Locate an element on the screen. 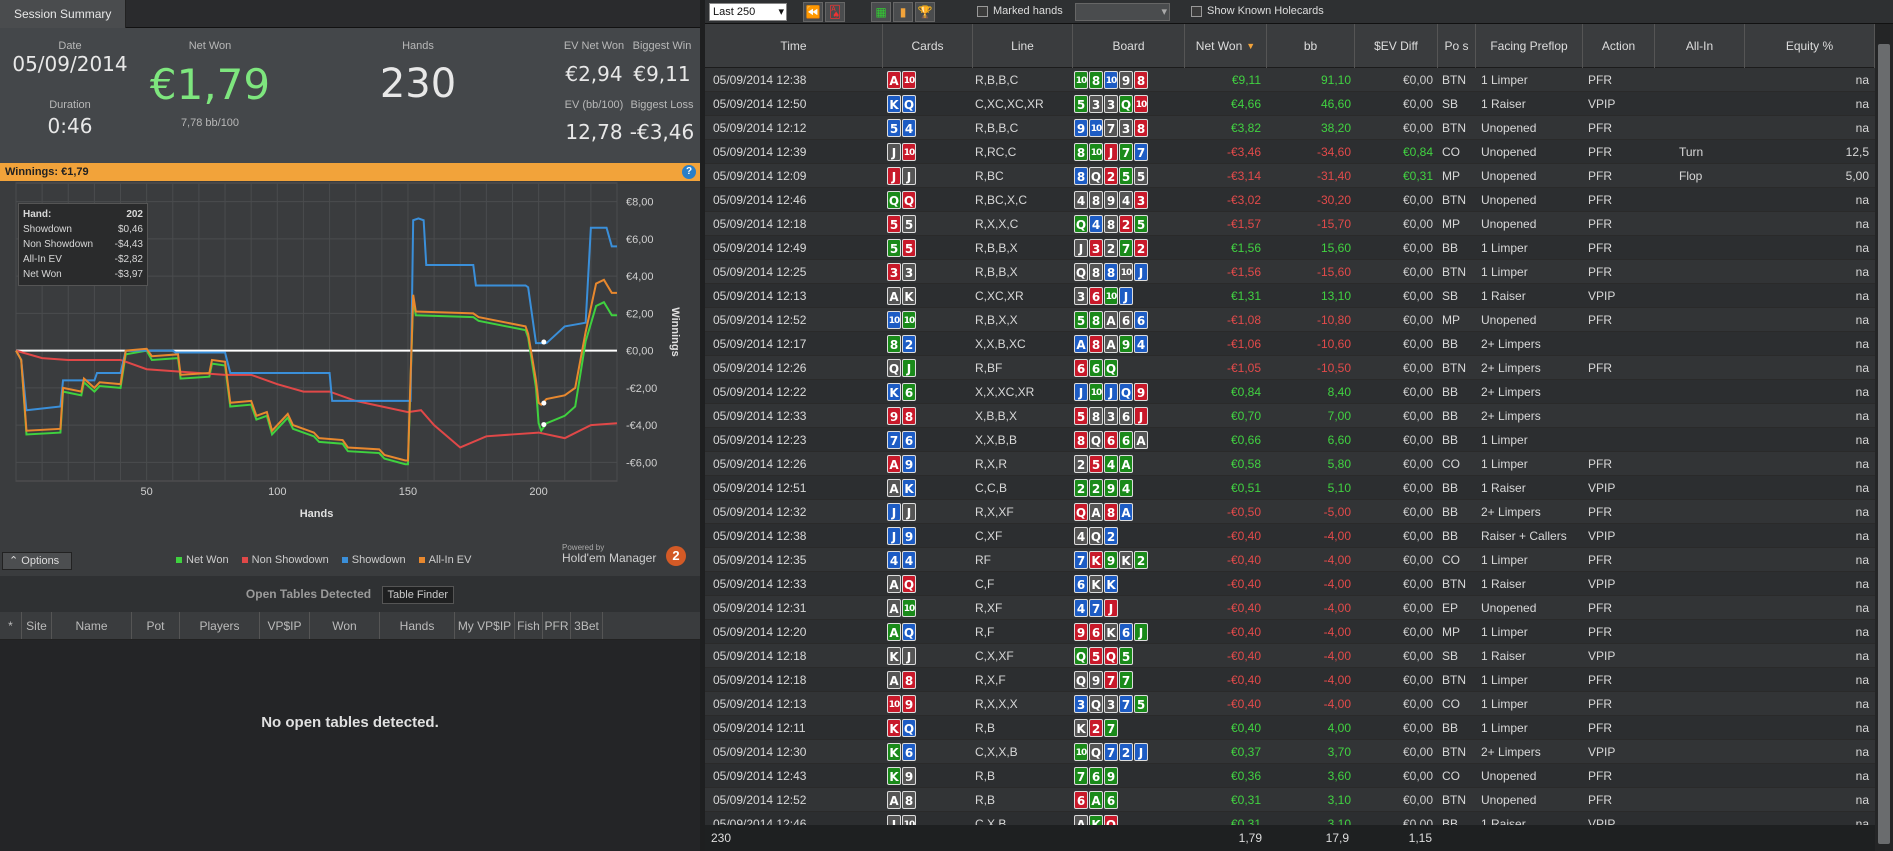 This screenshot has width=1893, height=851. cell-line: RF is located at coordinates (983, 560).